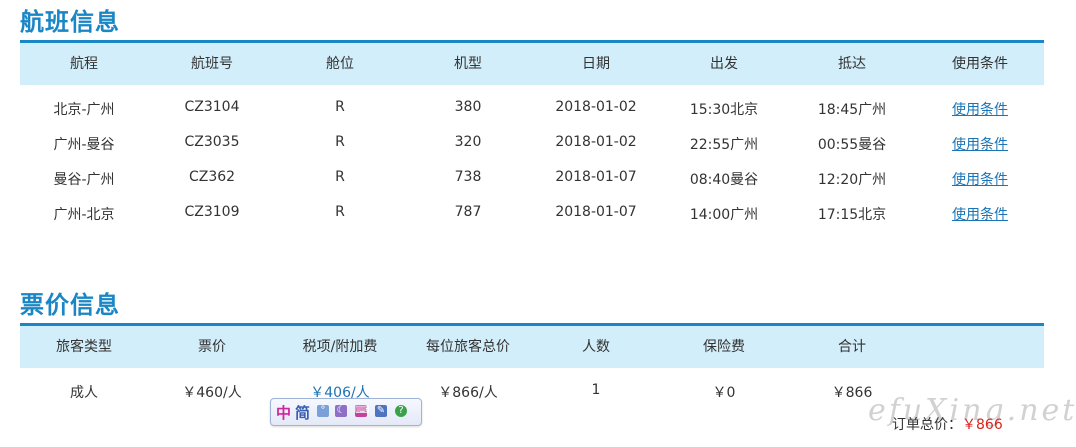 The image size is (1076, 447). I want to click on depart-cell: 15:30北京, so click(724, 110).